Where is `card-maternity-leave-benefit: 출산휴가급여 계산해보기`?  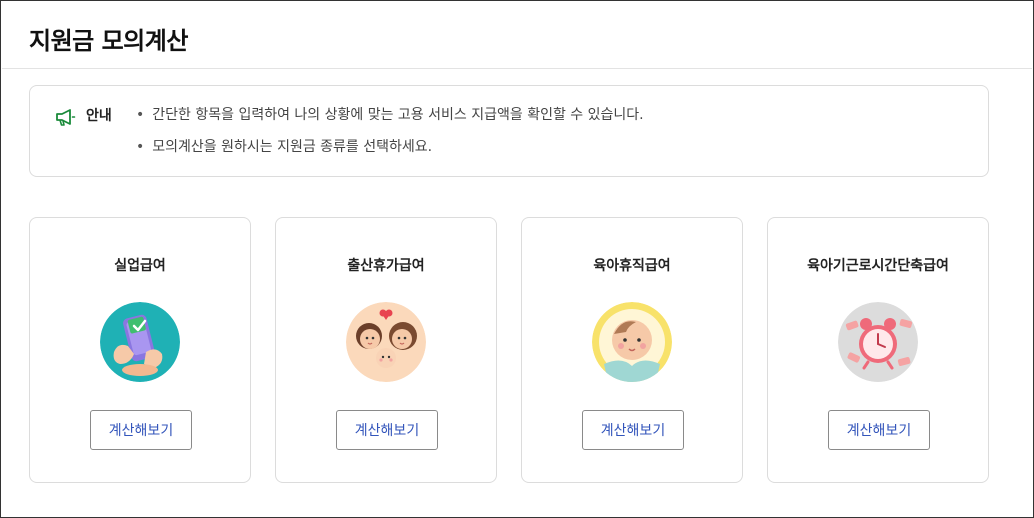
card-maternity-leave-benefit: 출산휴가급여 계산해보기 is located at coordinates (386, 350).